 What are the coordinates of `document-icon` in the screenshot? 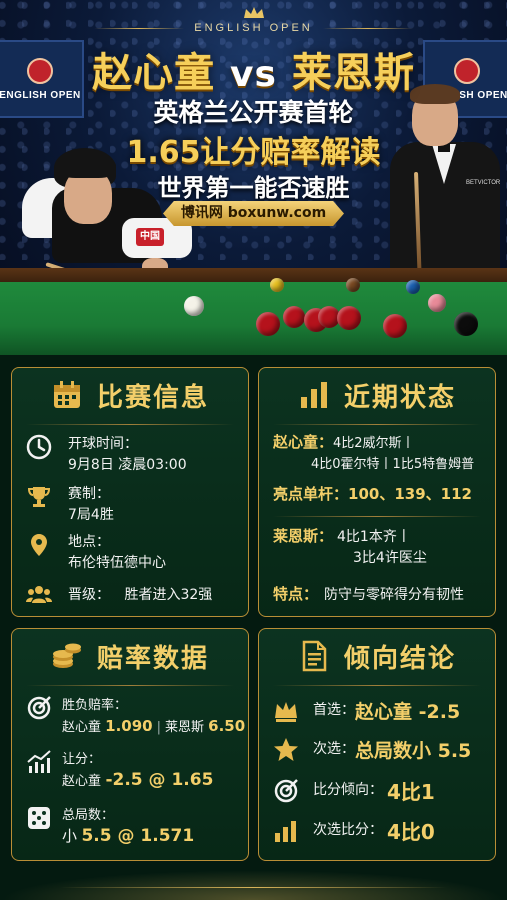 It's located at (314, 656).